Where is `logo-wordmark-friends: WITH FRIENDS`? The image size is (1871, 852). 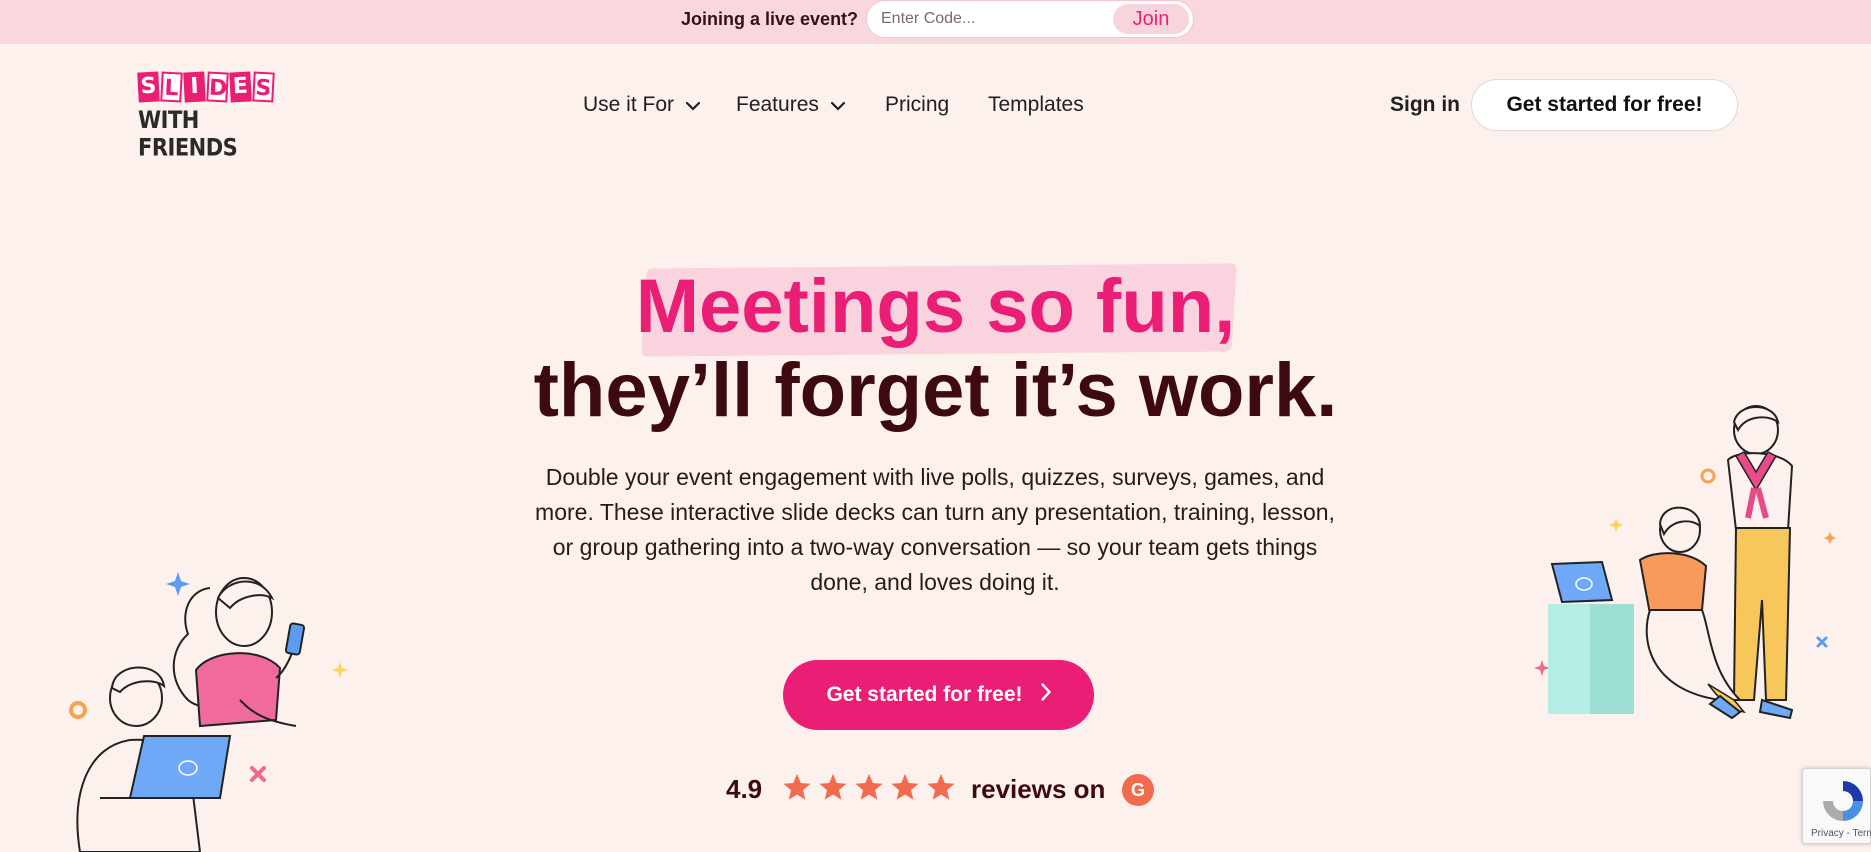 logo-wordmark-friends: WITH FRIENDS is located at coordinates (188, 134).